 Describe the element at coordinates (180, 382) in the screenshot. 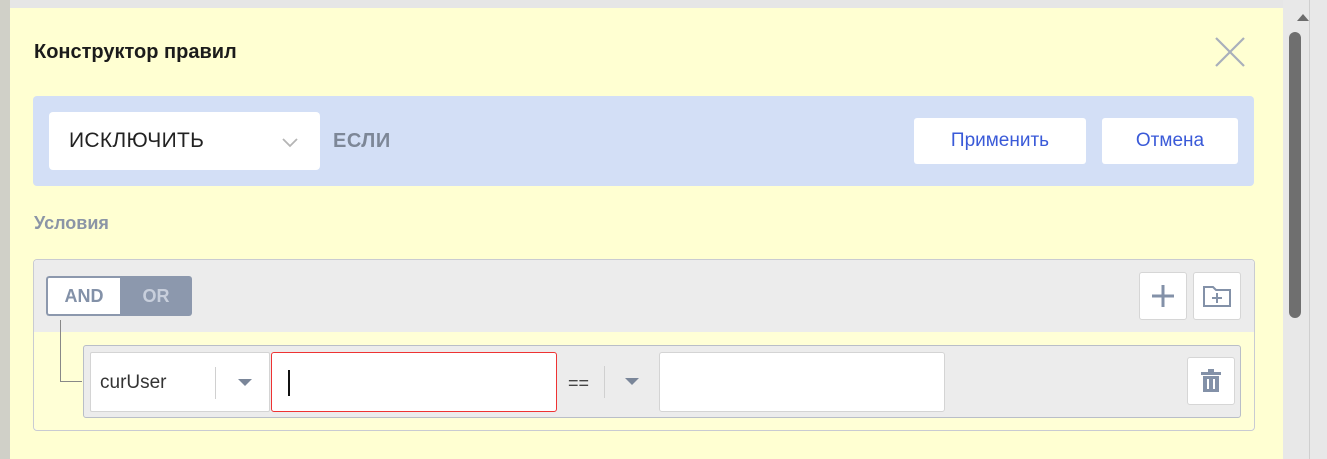

I see `field-select: curUser` at that location.